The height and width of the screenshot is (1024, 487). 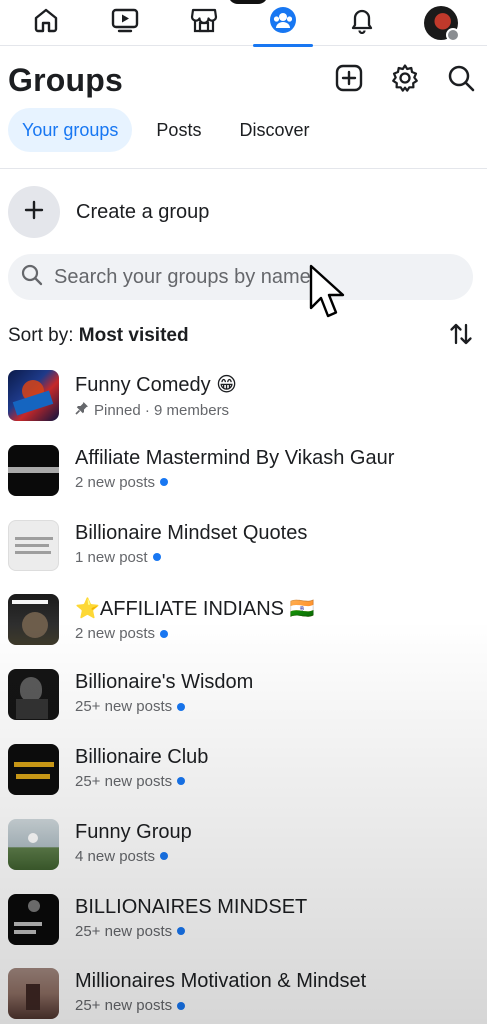 What do you see at coordinates (243, 80) in the screenshot?
I see `page-header: Groups` at bounding box center [243, 80].